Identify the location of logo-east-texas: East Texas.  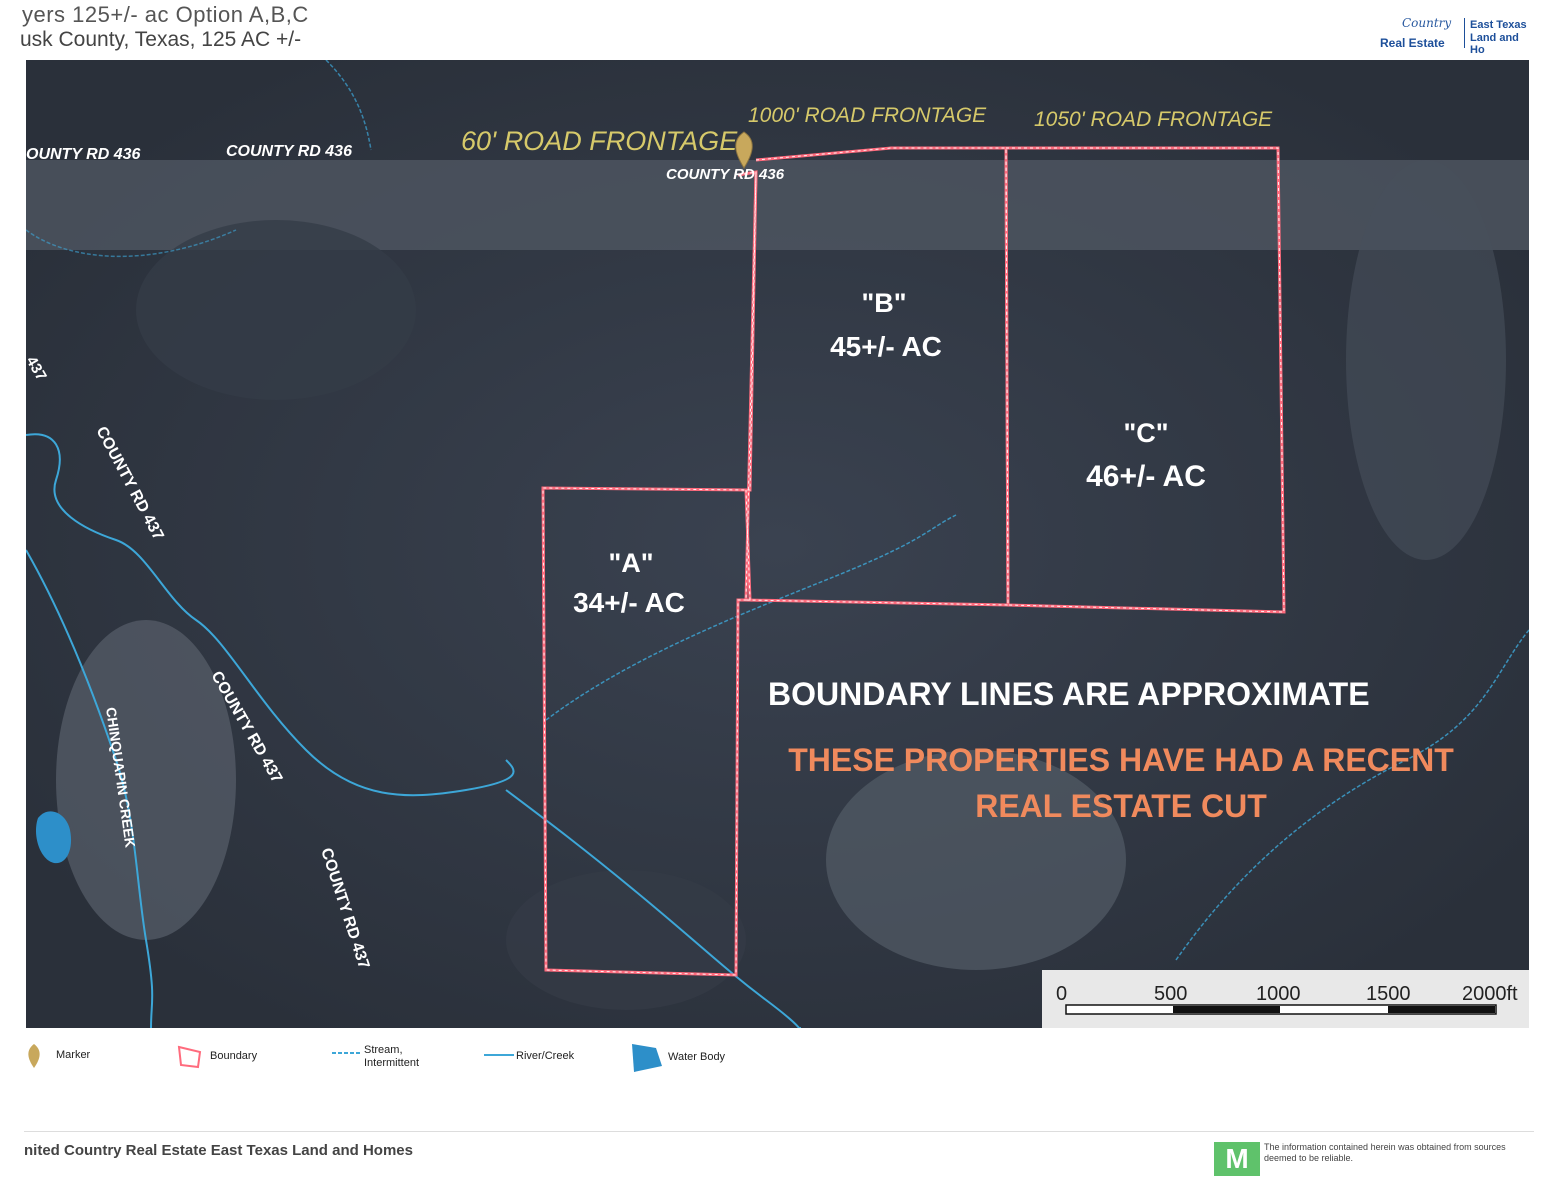
(1498, 25).